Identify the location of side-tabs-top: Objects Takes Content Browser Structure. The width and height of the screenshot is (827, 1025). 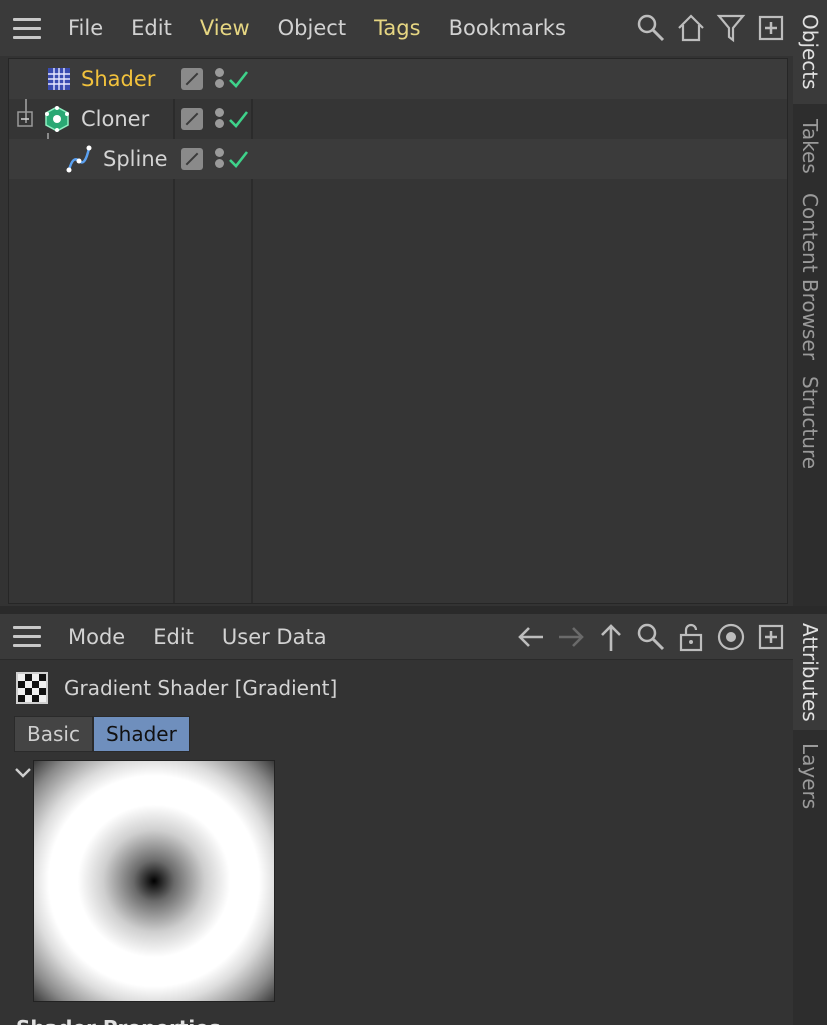
(810, 303).